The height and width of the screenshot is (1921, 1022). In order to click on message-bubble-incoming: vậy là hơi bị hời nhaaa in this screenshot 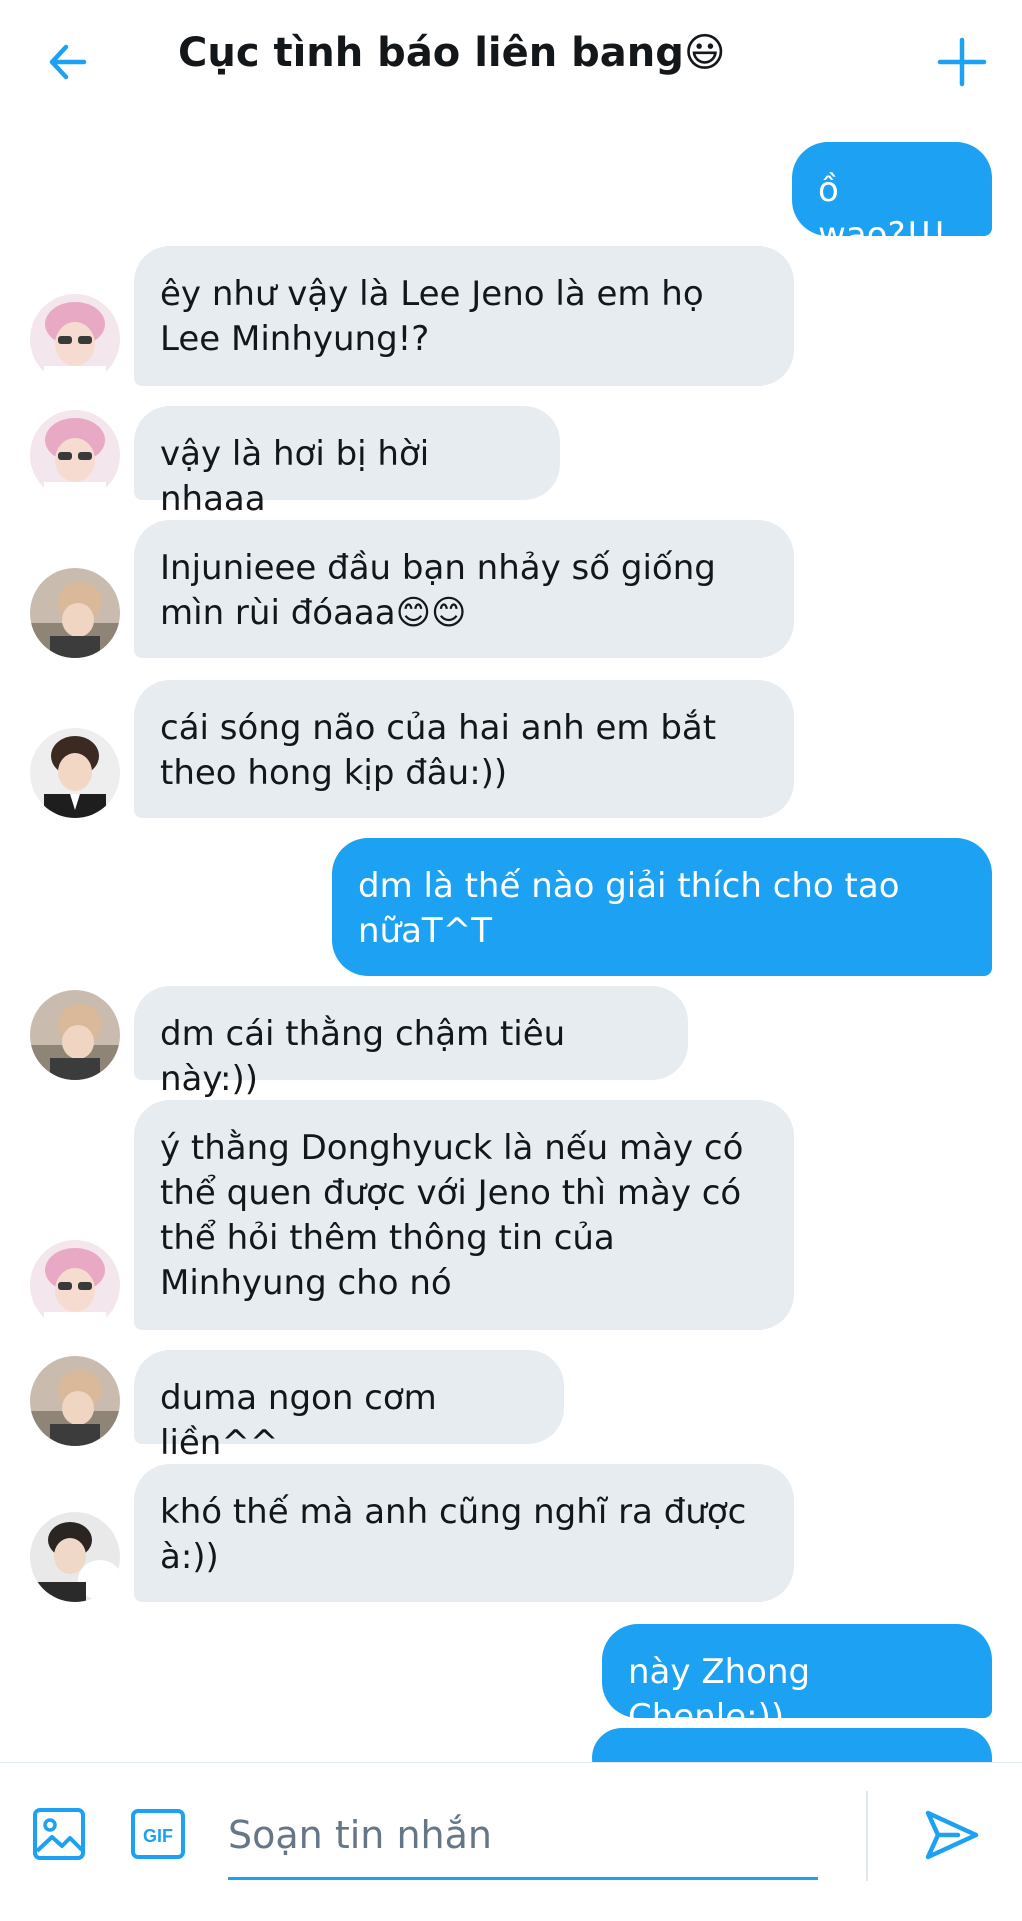, I will do `click(347, 462)`.